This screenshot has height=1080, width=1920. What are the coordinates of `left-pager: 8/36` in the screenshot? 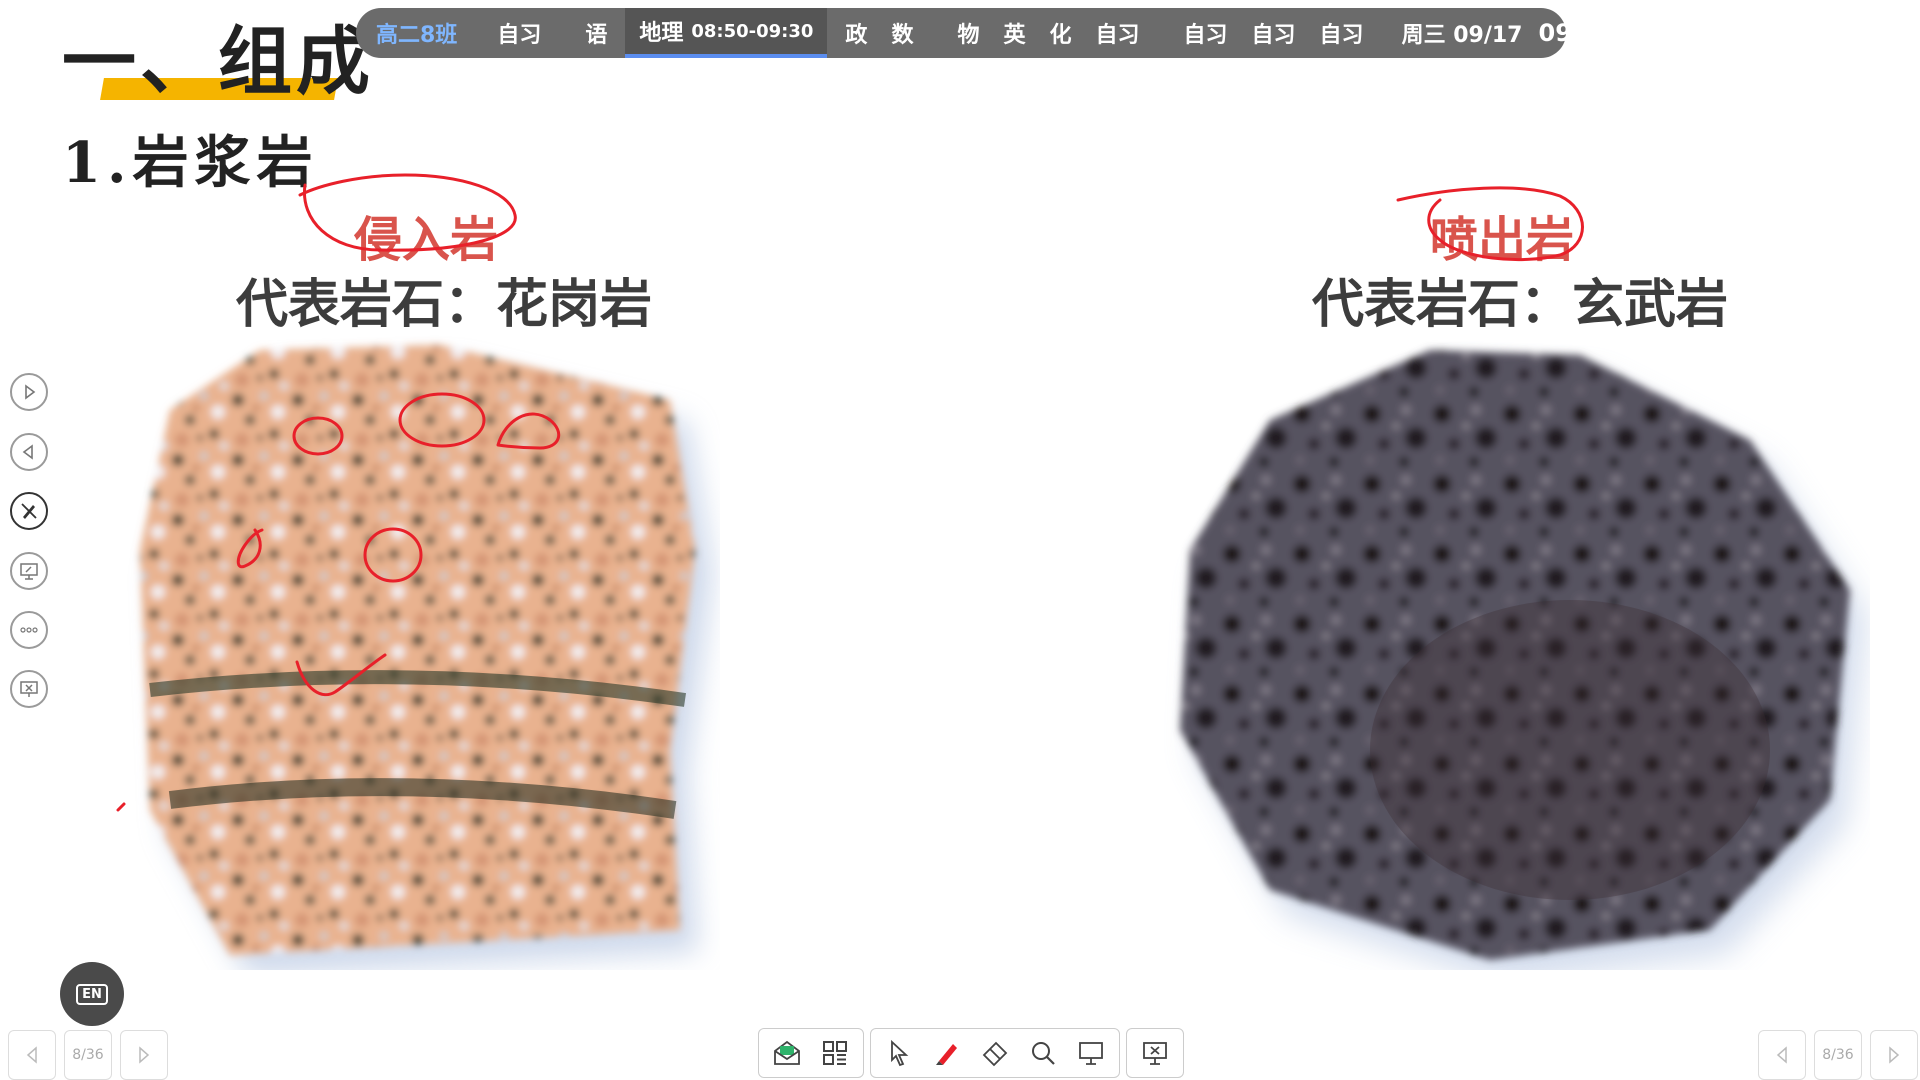 It's located at (88, 1055).